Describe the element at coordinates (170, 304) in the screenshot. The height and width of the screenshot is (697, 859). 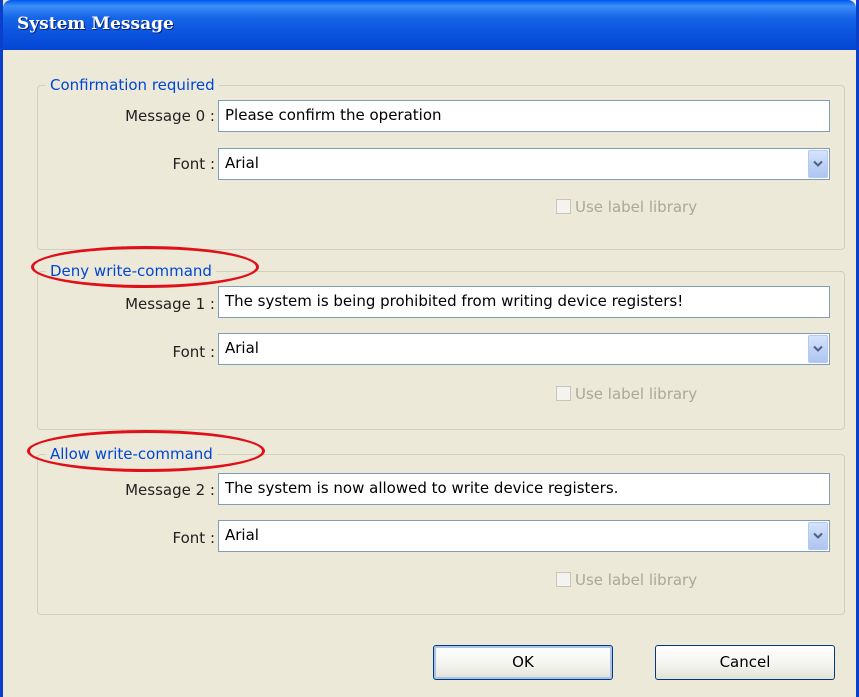
I see `message-1-label: Message 1 :` at that location.